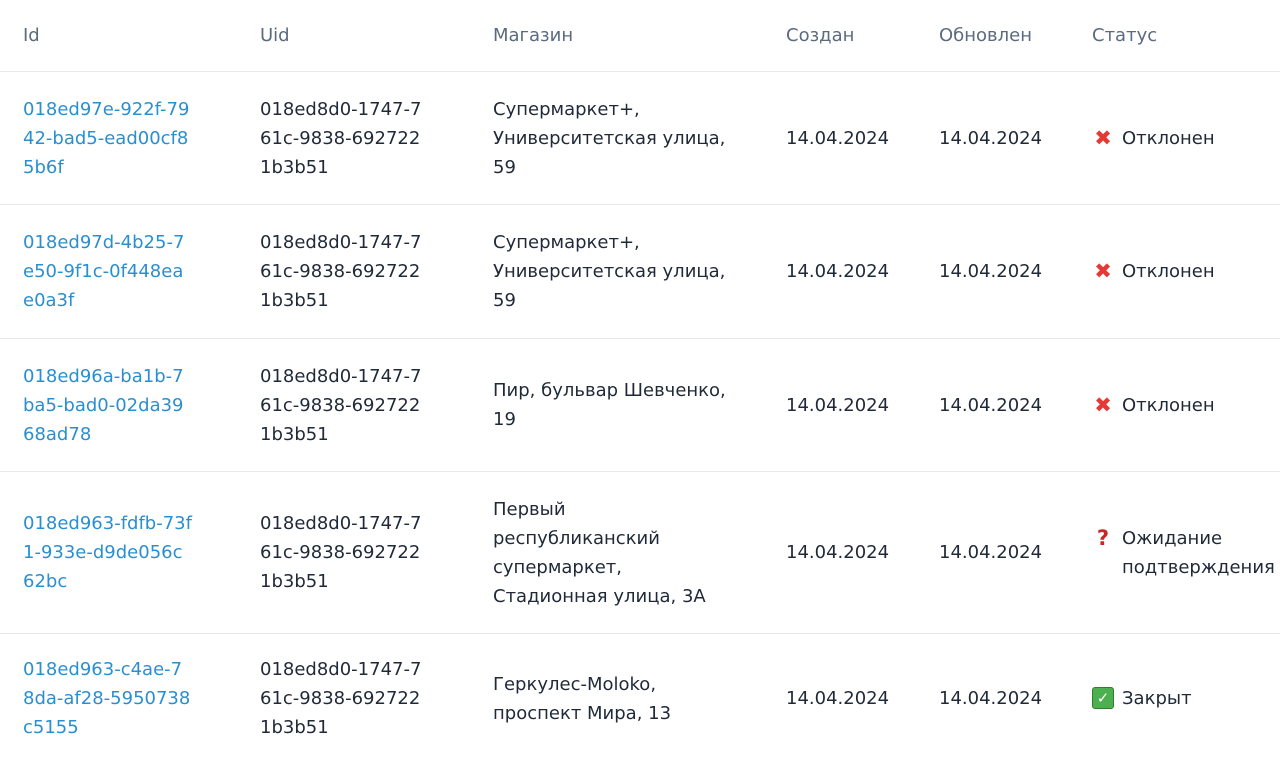 Image resolution: width=1280 pixels, height=764 pixels. What do you see at coordinates (862, 36) in the screenshot?
I see `header-created: Создан` at bounding box center [862, 36].